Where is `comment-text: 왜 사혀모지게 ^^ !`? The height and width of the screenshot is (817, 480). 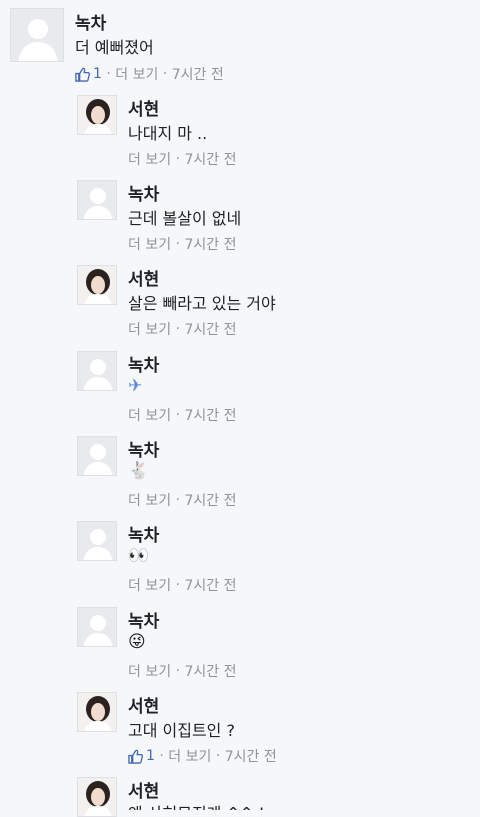 comment-text: 왜 사혀모지게 ^^ ! is located at coordinates (196, 805).